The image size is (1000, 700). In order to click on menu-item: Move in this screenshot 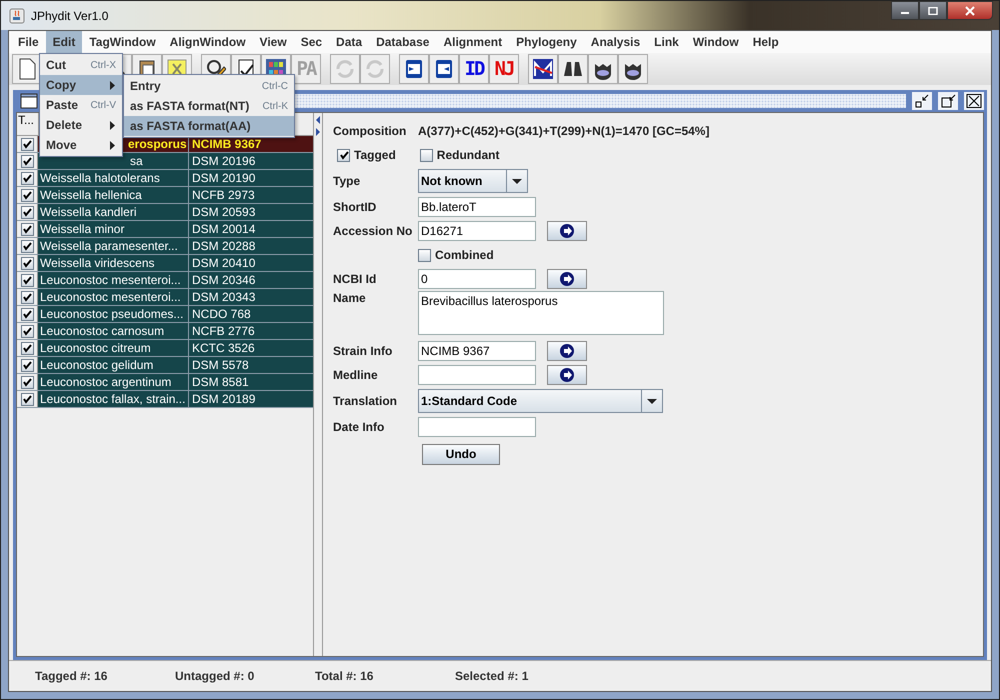, I will do `click(81, 145)`.